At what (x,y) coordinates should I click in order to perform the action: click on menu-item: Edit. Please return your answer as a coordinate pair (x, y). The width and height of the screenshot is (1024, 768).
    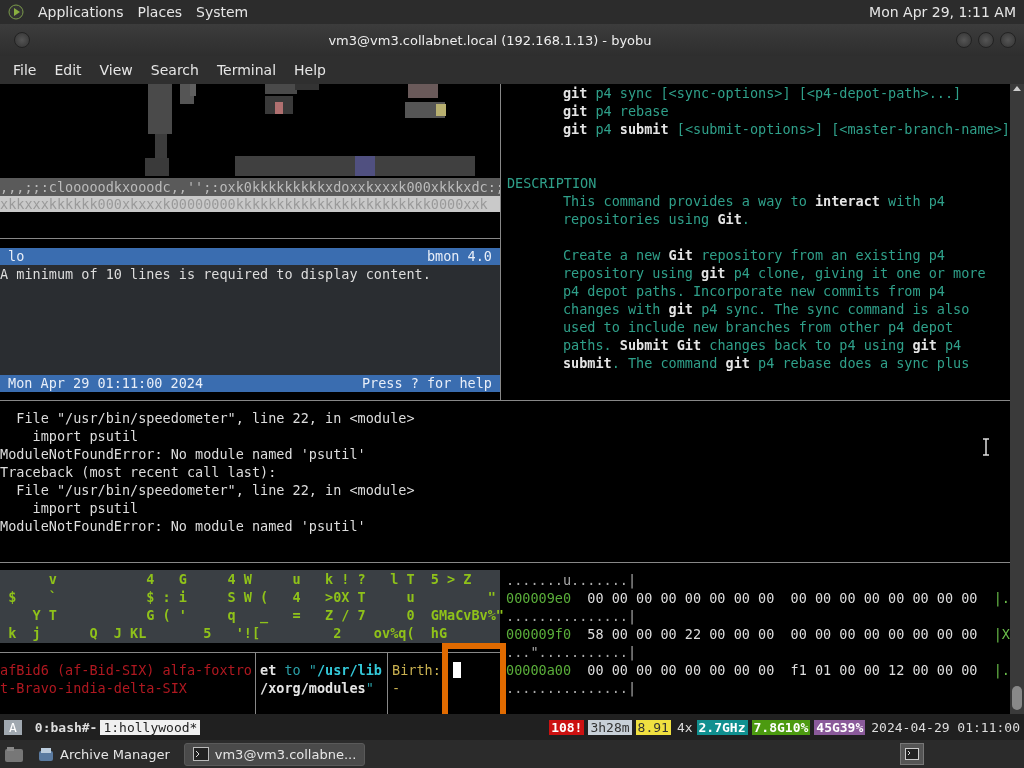
    Looking at the image, I should click on (68, 70).